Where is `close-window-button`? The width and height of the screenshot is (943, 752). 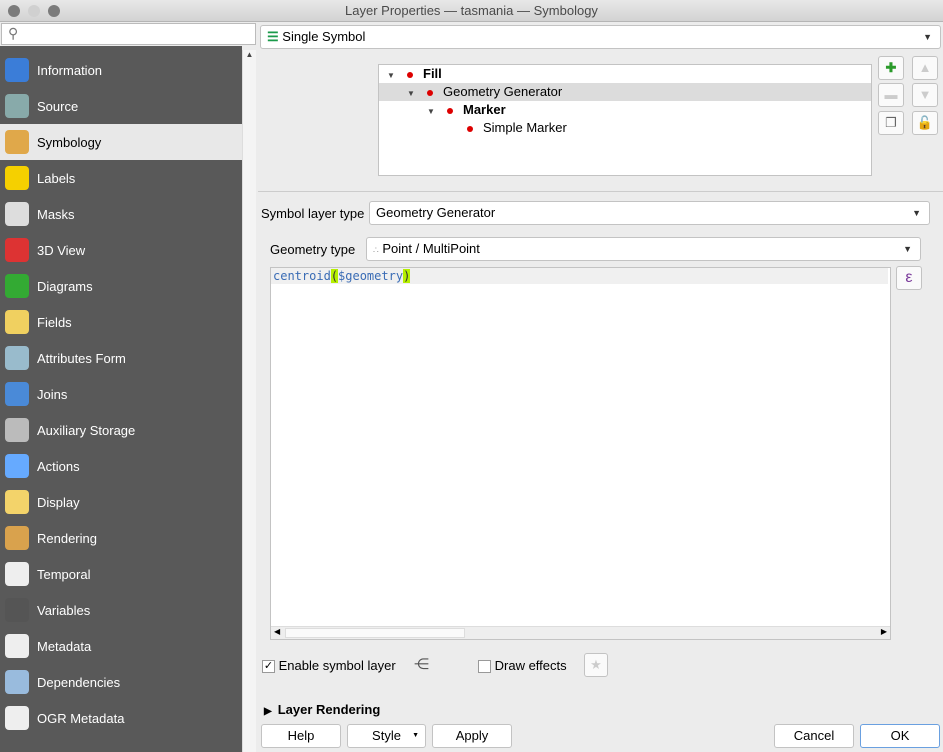
close-window-button is located at coordinates (14, 11).